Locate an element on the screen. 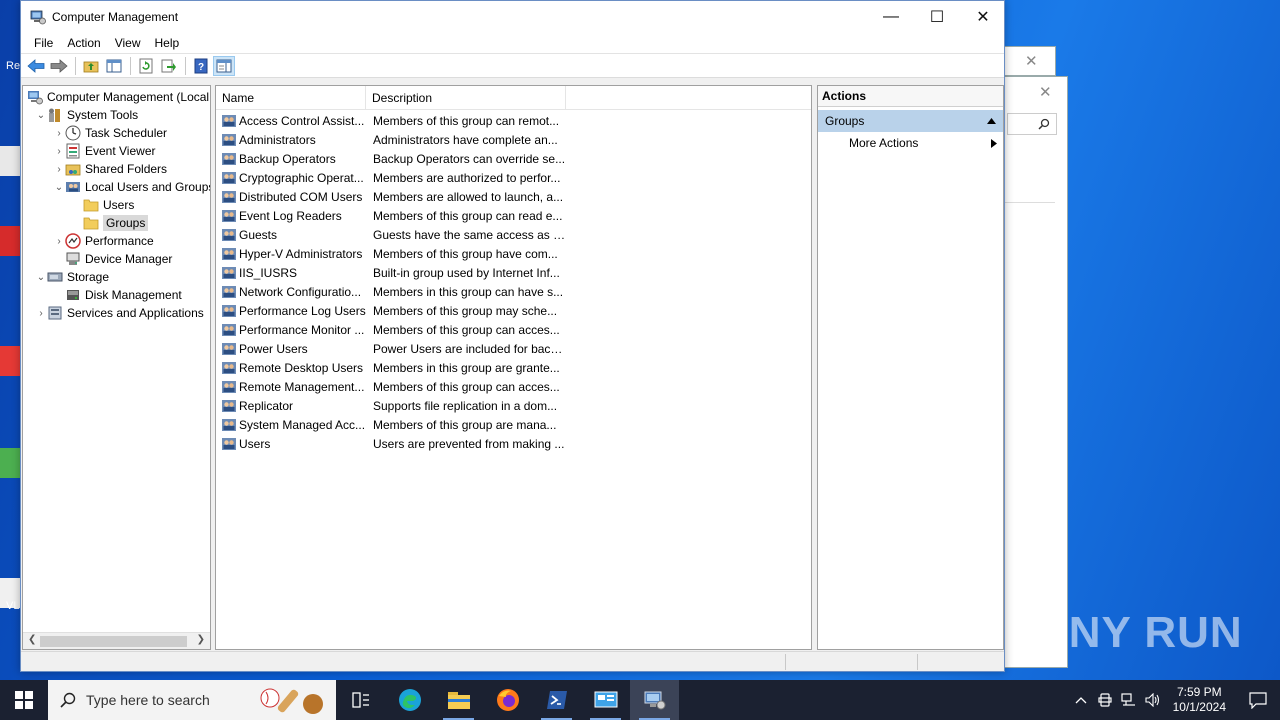  tree-item-groups: Groups is located at coordinates (110, 223).